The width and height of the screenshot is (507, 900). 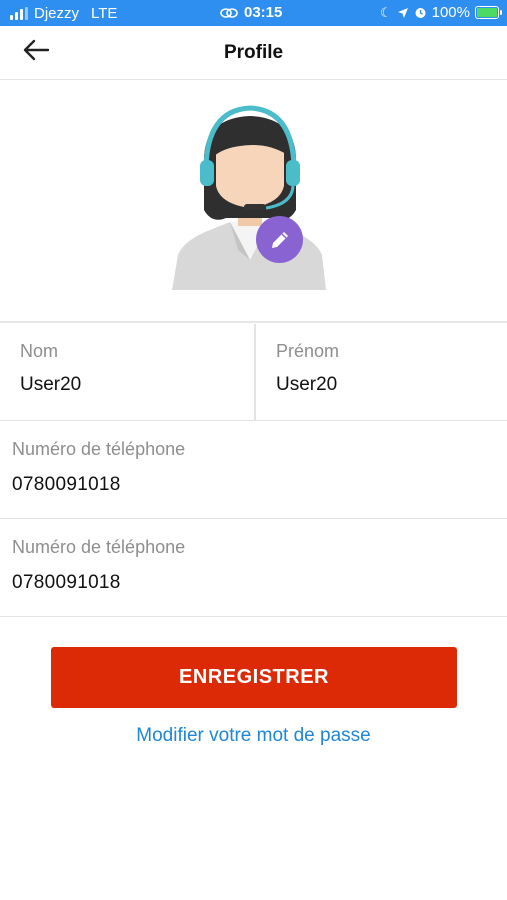 I want to click on status-right: ☾ 100%, so click(x=440, y=12).